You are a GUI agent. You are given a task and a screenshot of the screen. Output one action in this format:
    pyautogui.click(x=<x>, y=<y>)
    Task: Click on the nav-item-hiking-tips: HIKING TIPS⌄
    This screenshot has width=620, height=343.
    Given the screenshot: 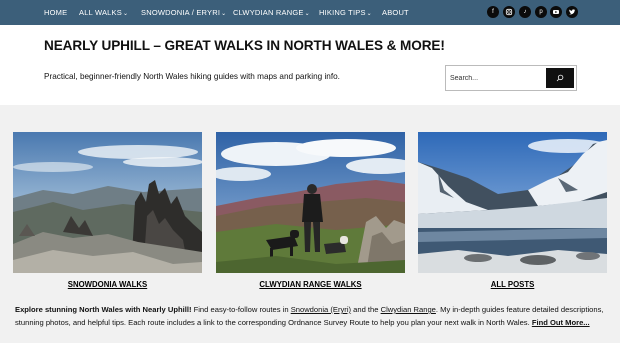 What is the action you would take?
    pyautogui.click(x=345, y=12)
    